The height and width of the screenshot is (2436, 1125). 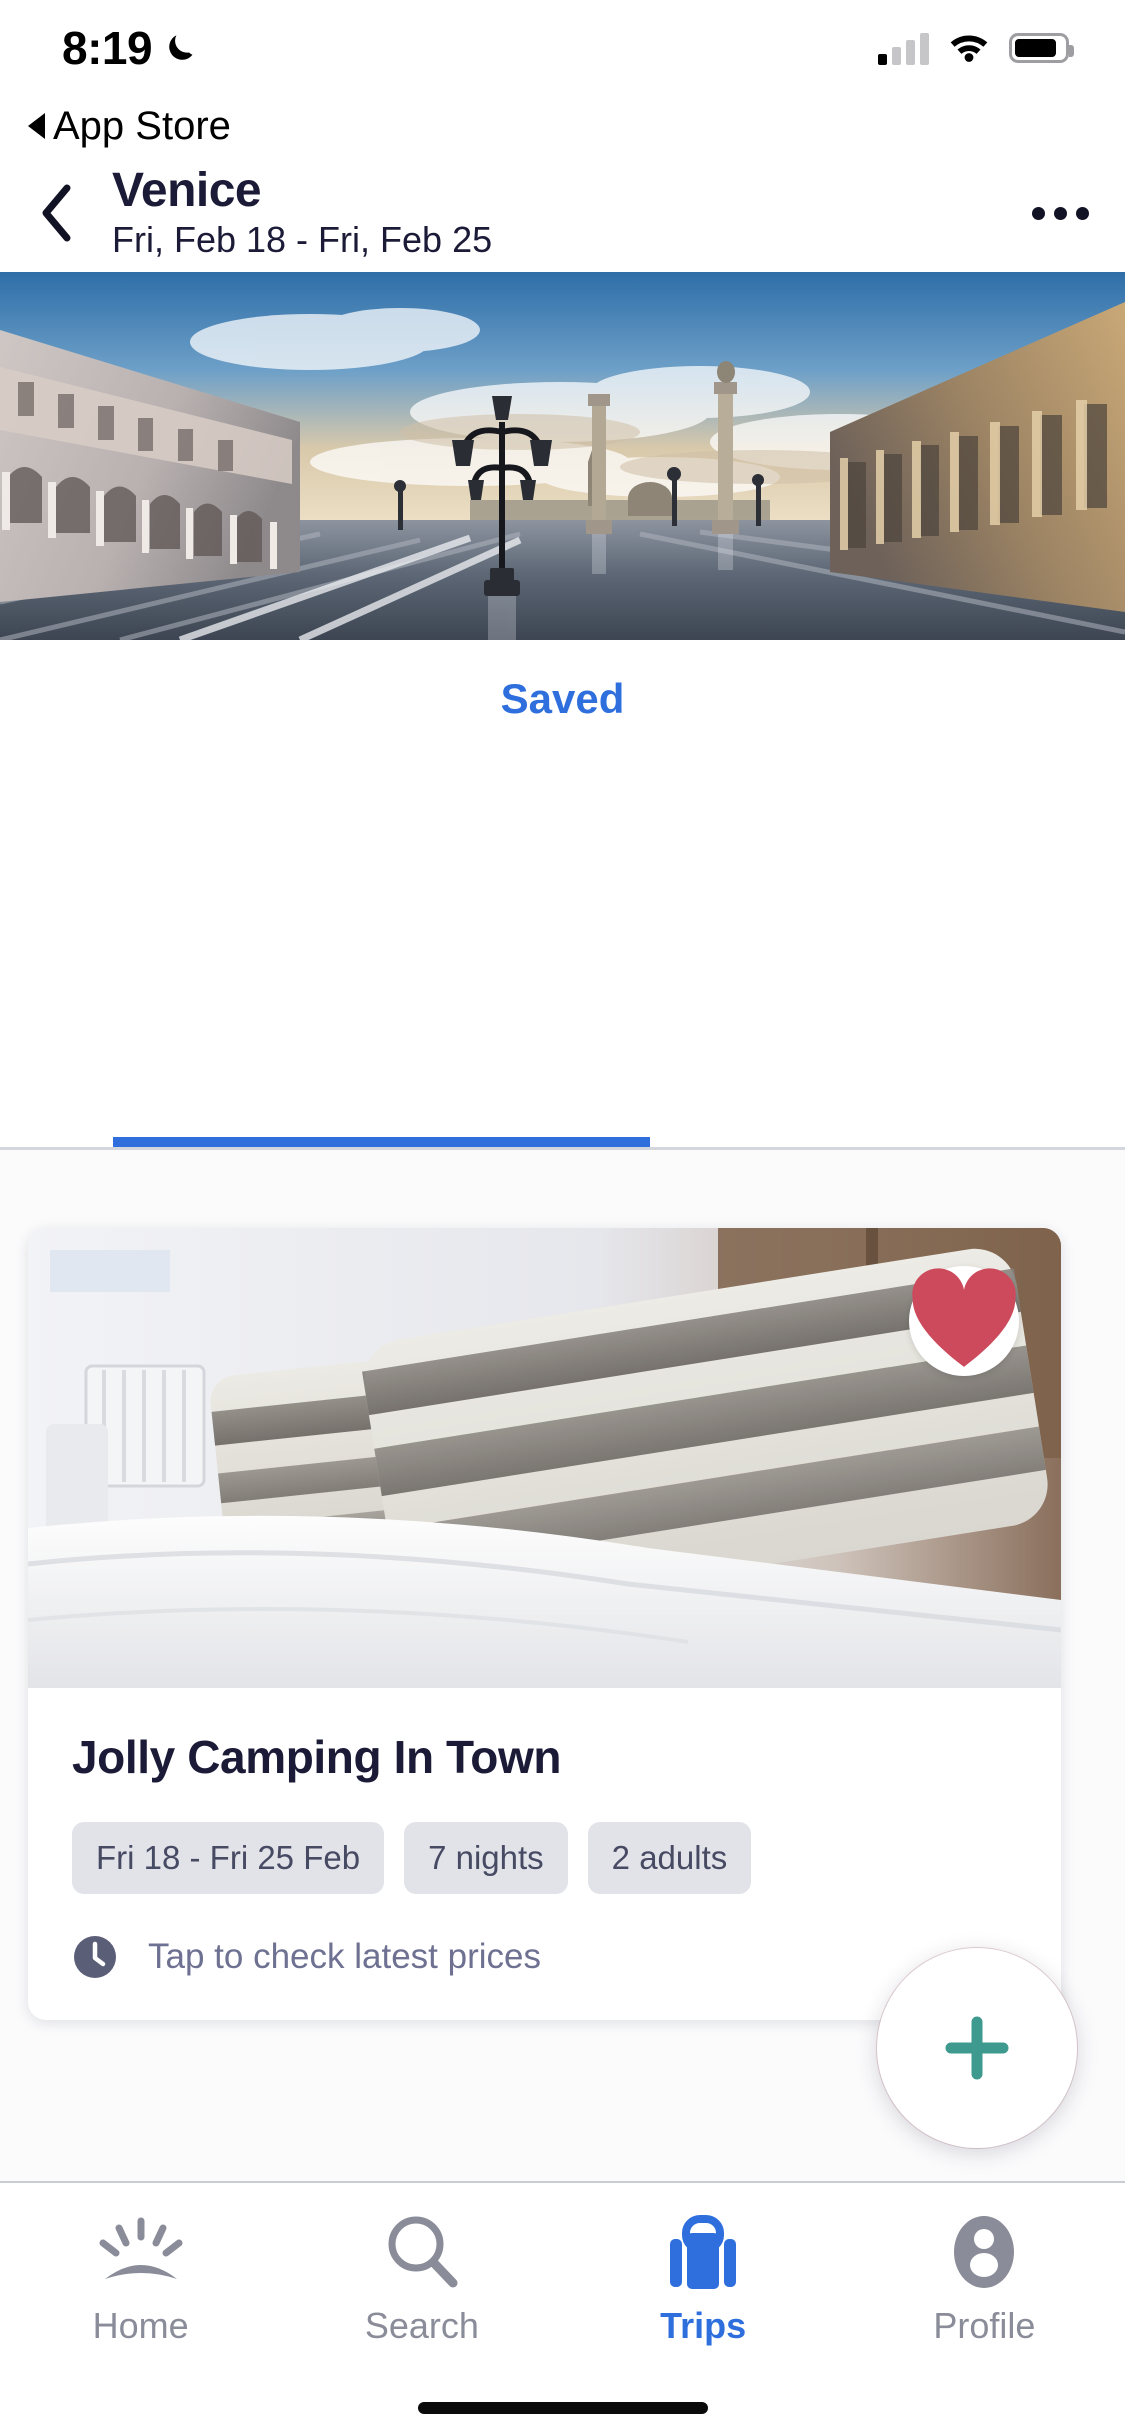 What do you see at coordinates (228, 1858) in the screenshot?
I see `chip-dates: Fri 18 - Fri 25 Feb` at bounding box center [228, 1858].